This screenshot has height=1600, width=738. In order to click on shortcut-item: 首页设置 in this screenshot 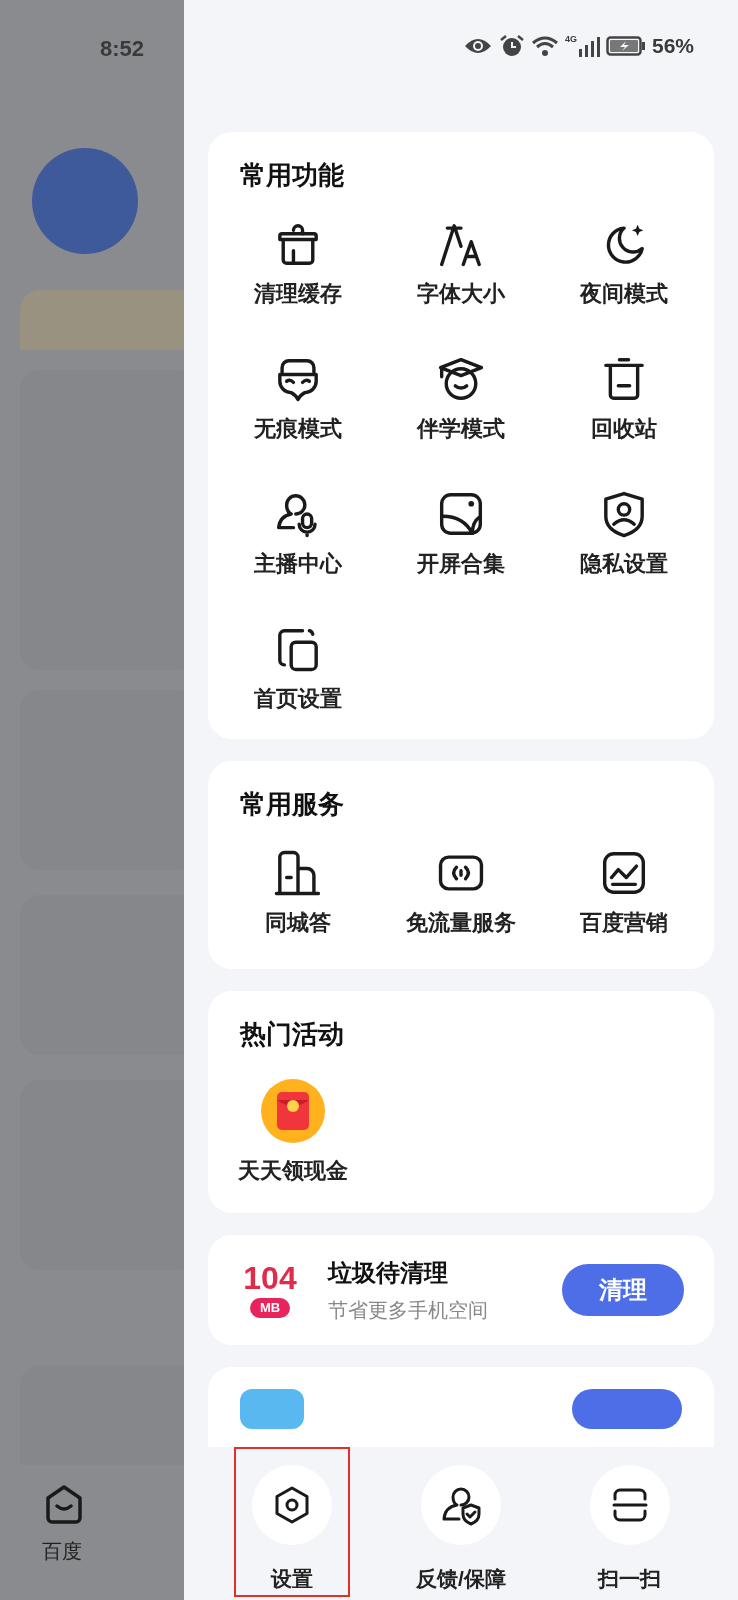, I will do `click(298, 669)`.